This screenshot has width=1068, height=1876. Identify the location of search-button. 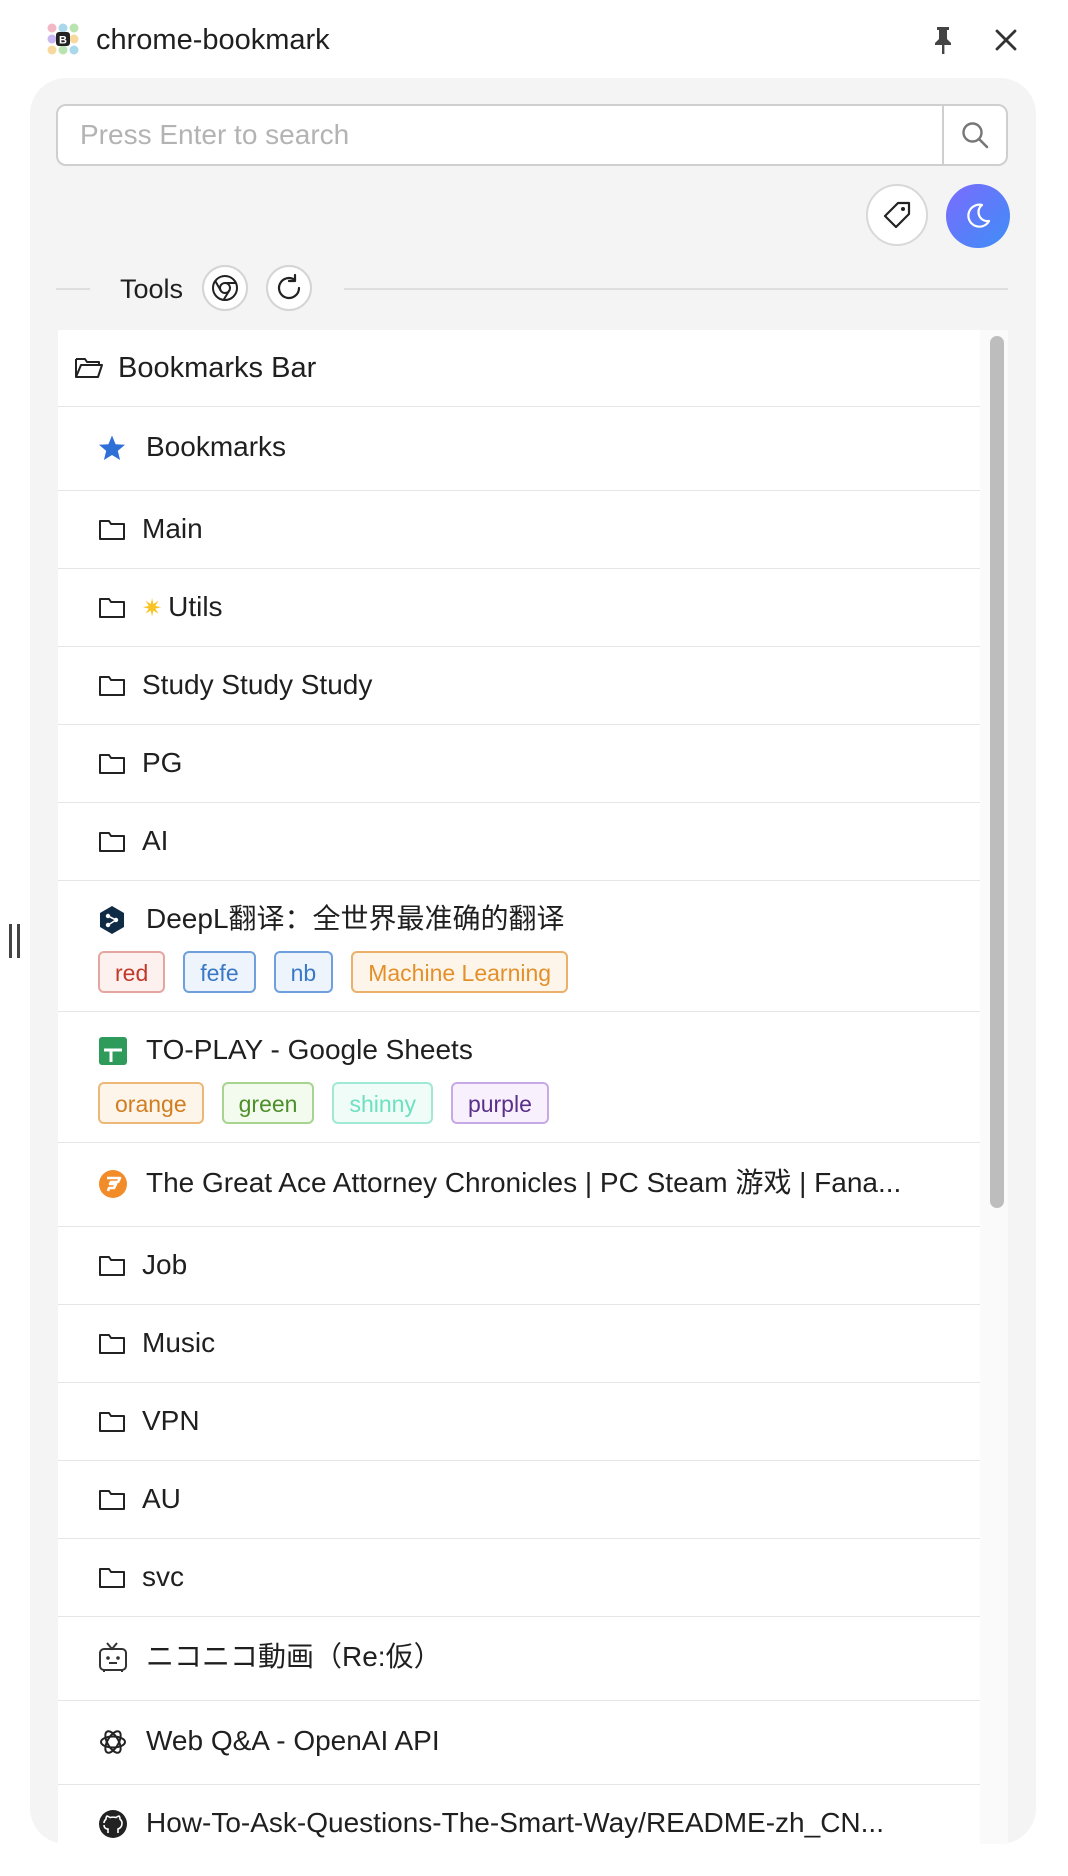
(974, 135).